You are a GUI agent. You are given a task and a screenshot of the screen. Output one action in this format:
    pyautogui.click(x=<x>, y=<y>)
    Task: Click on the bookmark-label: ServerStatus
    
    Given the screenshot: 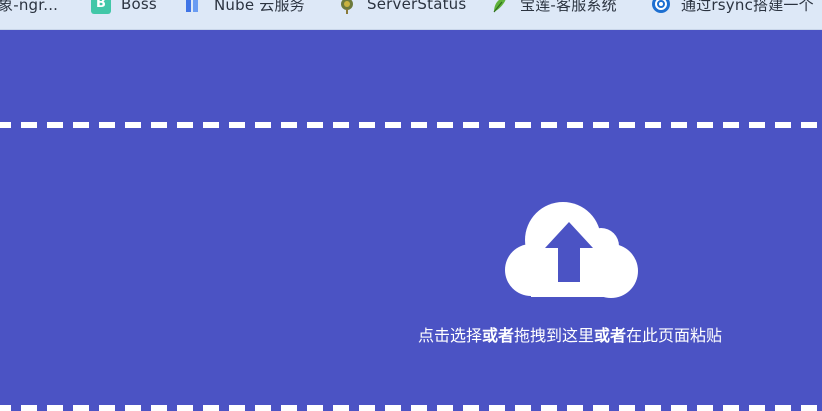 What is the action you would take?
    pyautogui.click(x=417, y=6)
    